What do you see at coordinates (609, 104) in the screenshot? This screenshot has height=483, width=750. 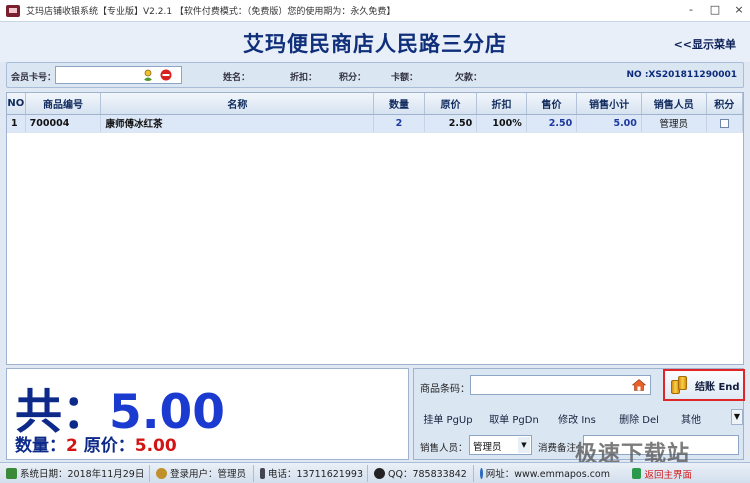 I see `col-header-subtotal: 销售小计` at bounding box center [609, 104].